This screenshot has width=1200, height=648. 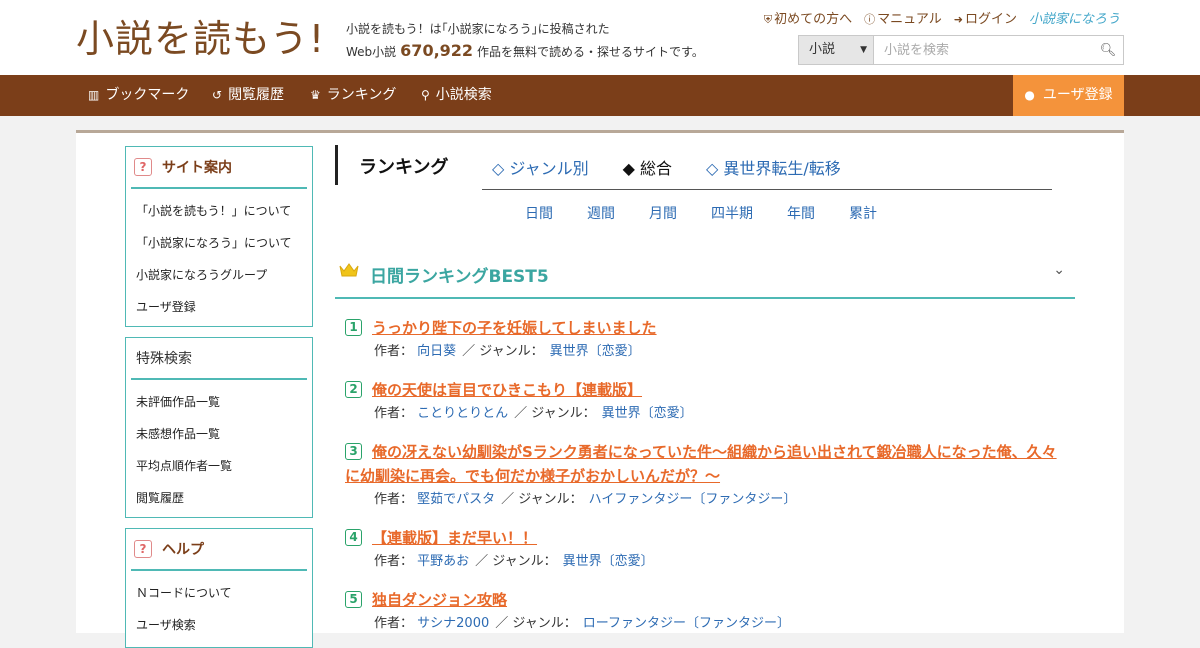 I want to click on search-bar: 小説 ▼ 🔍︎, so click(x=961, y=50).